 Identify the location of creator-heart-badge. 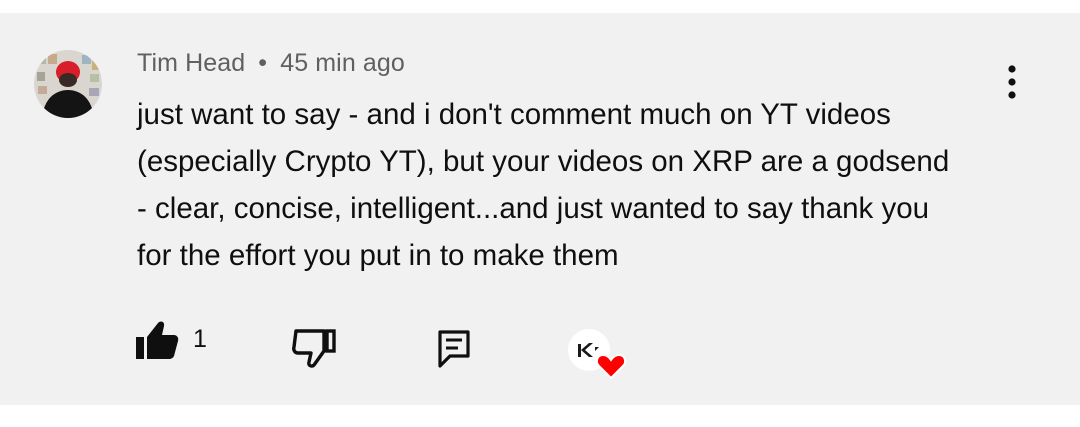
(598, 353).